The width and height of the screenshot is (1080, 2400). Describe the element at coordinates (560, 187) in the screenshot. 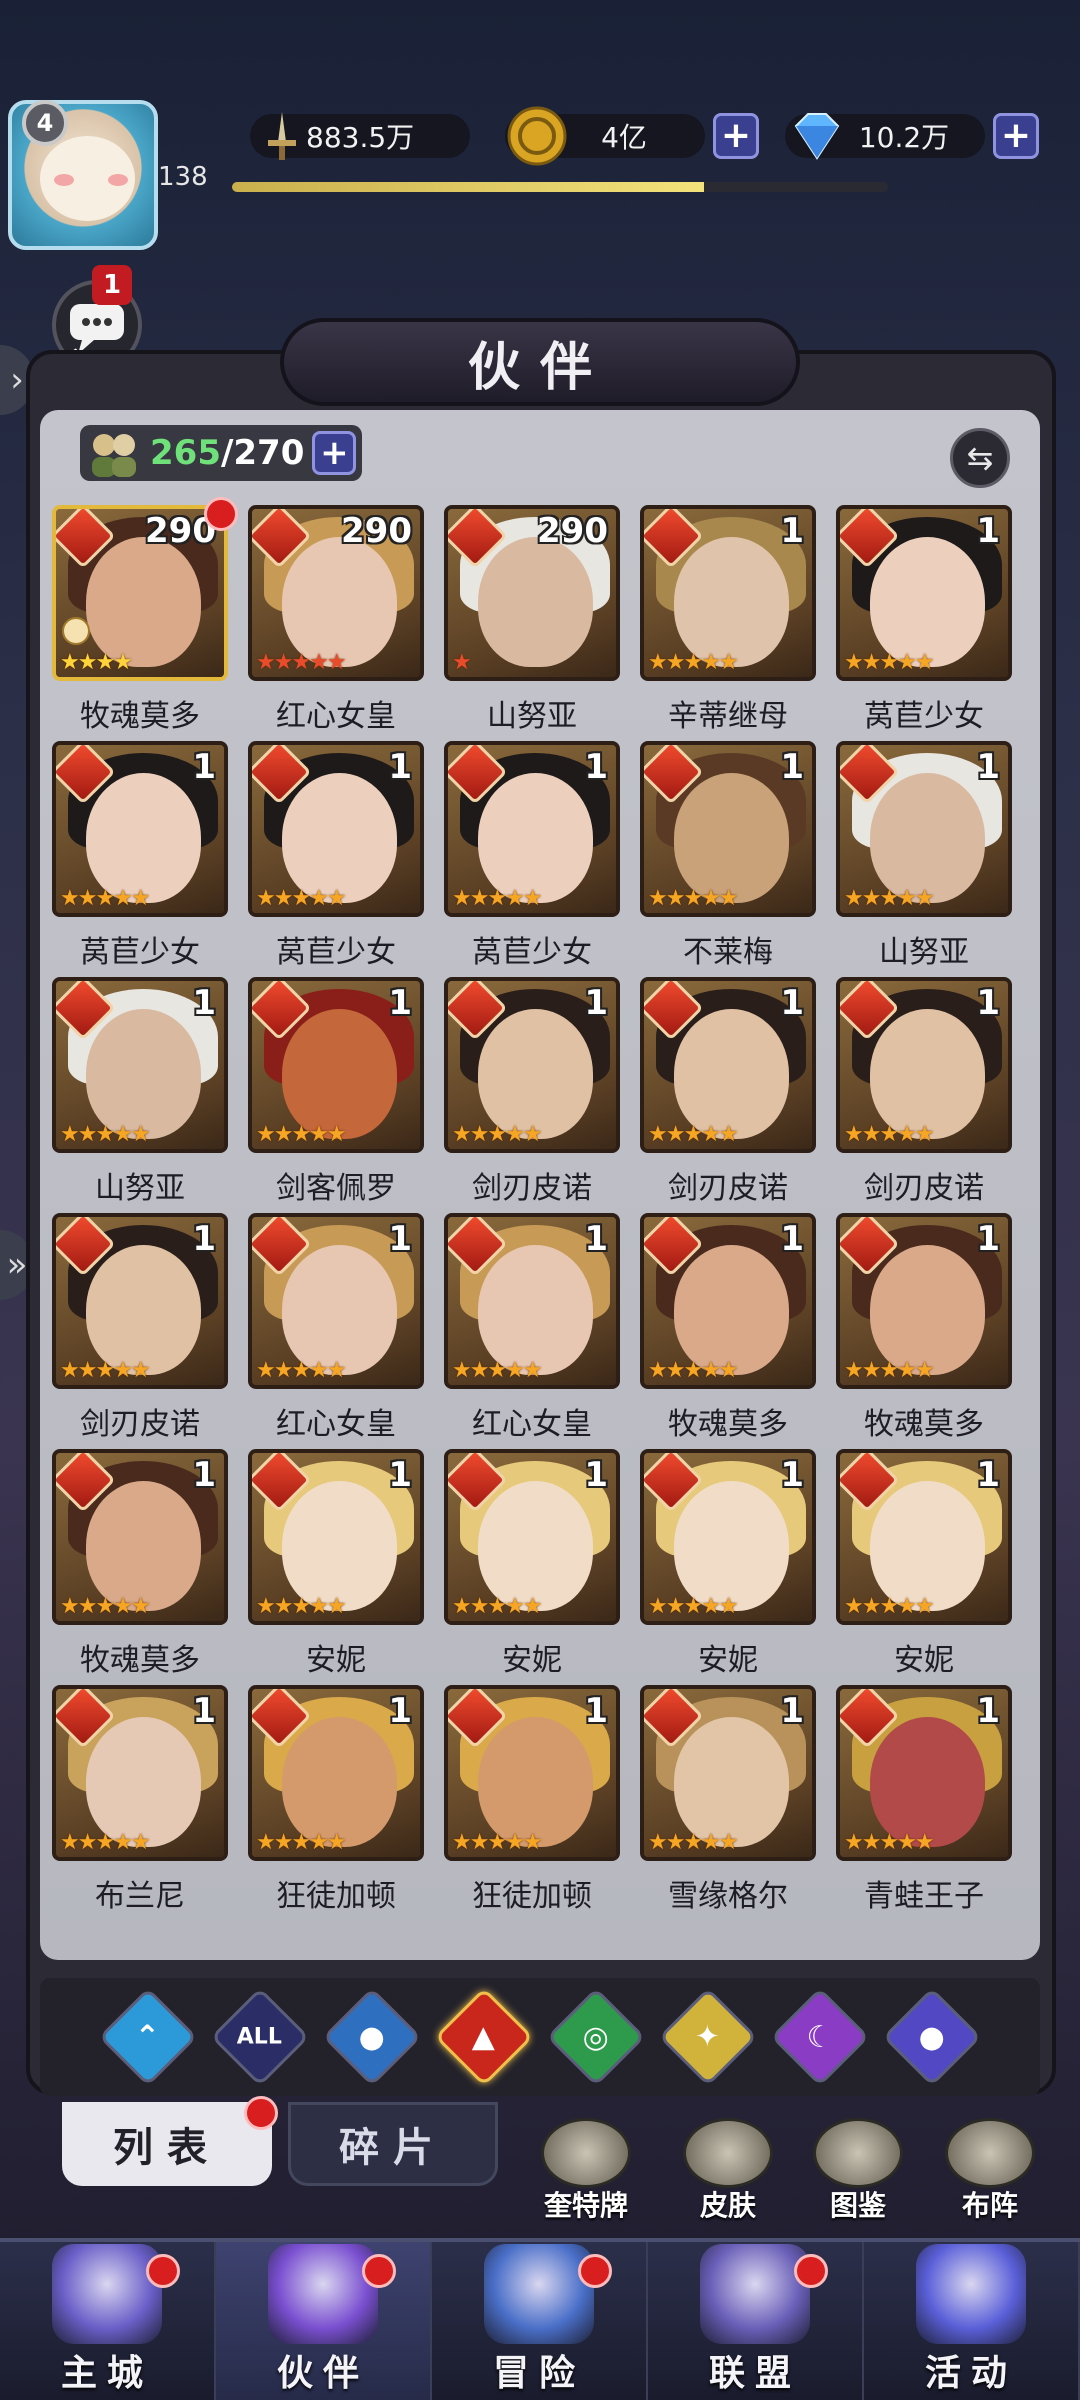

I see `xp-bar` at that location.